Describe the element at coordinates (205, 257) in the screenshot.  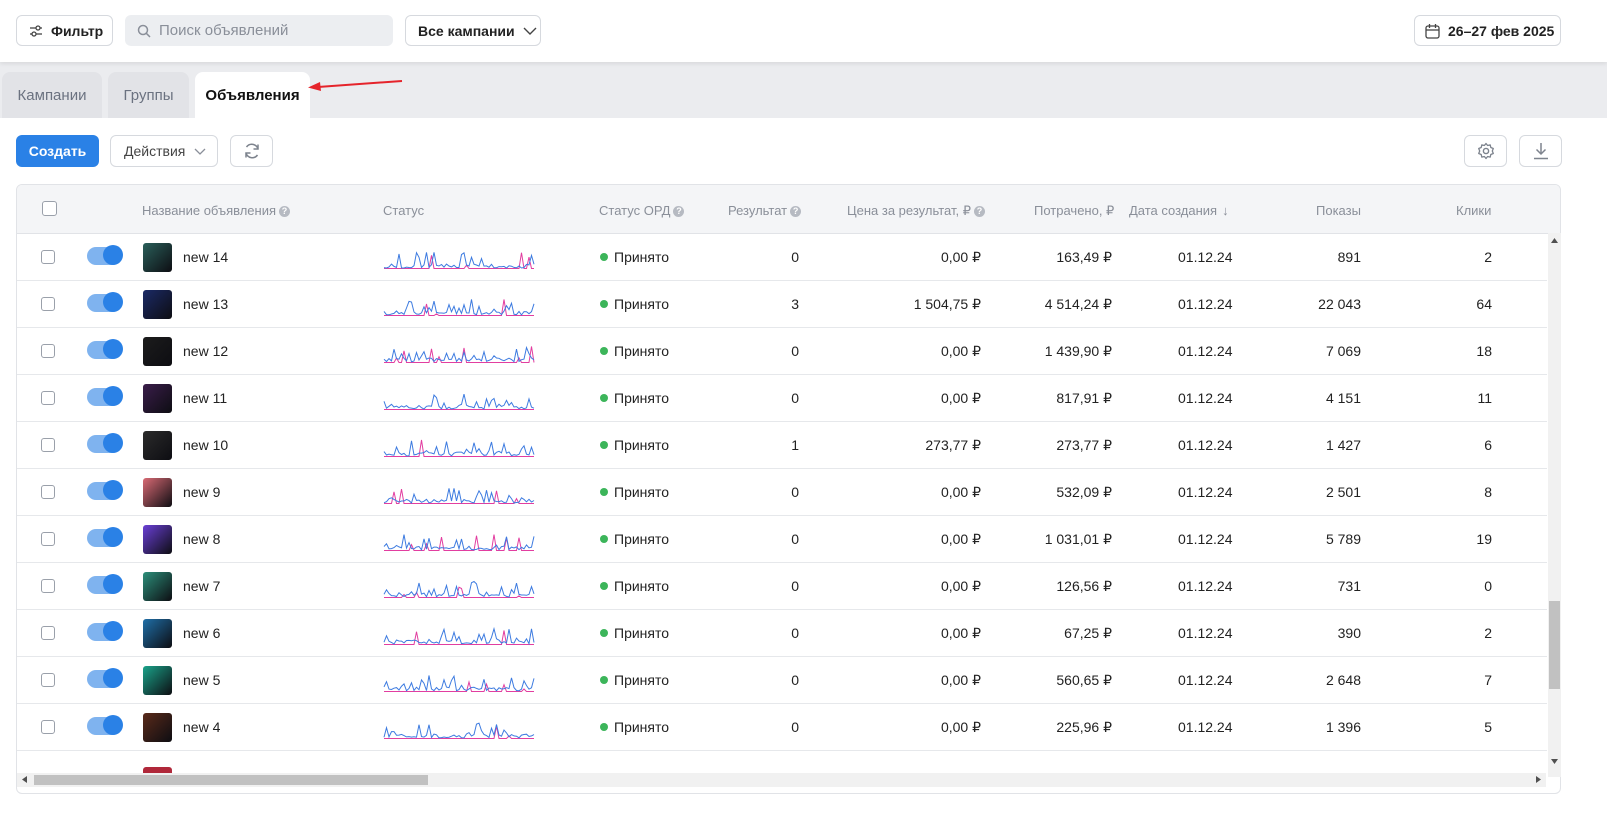
I see `ad-name: new 14` at that location.